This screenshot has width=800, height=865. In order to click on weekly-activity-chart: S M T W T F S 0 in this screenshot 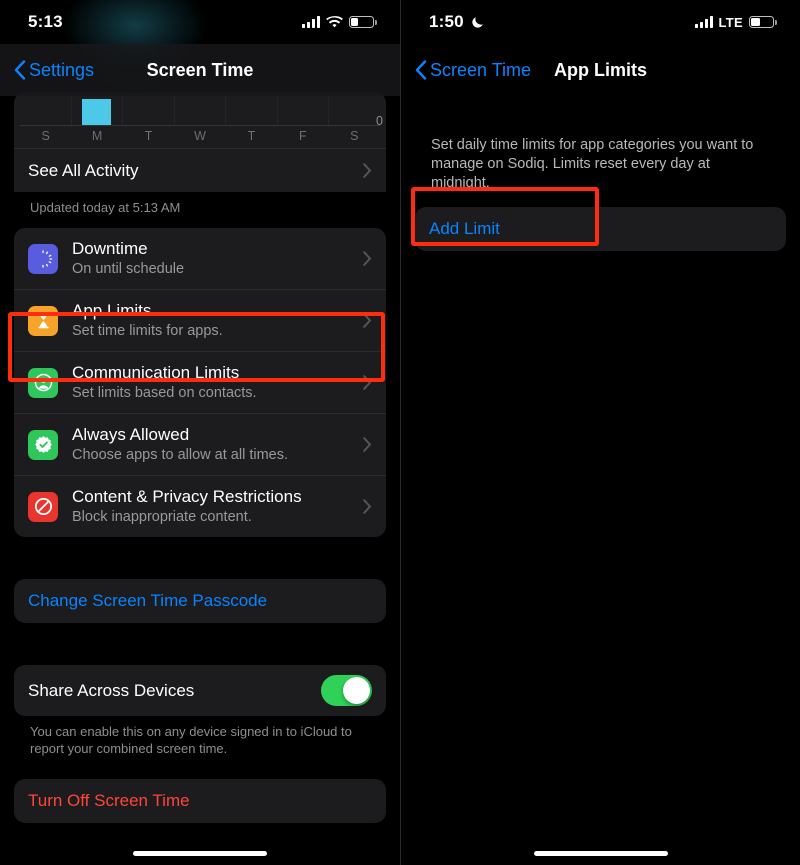, I will do `click(200, 120)`.